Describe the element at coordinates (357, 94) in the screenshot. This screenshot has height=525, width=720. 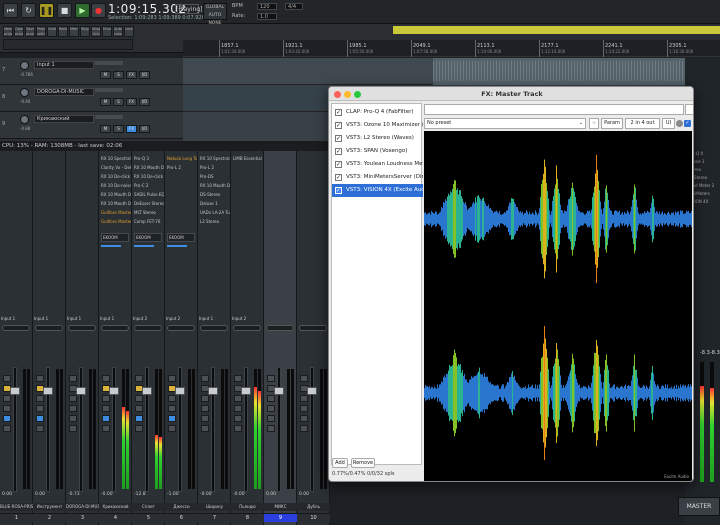
I see `maximize-icon` at that location.